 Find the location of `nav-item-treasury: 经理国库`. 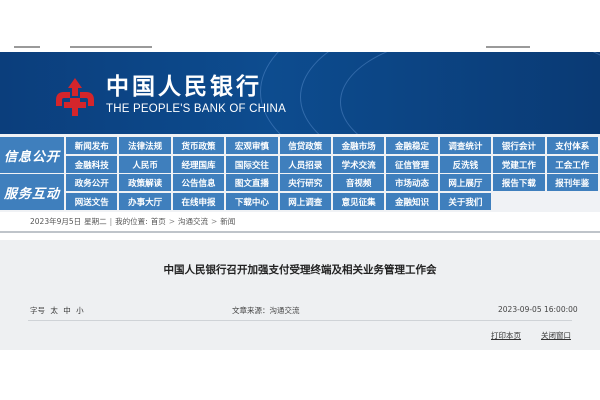

nav-item-treasury: 经理国库 is located at coordinates (198, 164).